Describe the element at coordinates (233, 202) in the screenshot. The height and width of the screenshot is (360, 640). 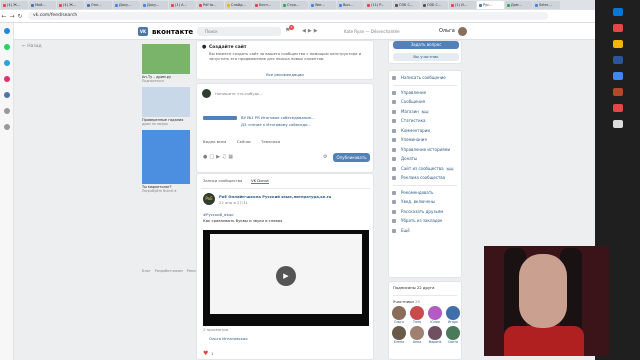
I see `post-time: 22 апр в 17:31` at that location.